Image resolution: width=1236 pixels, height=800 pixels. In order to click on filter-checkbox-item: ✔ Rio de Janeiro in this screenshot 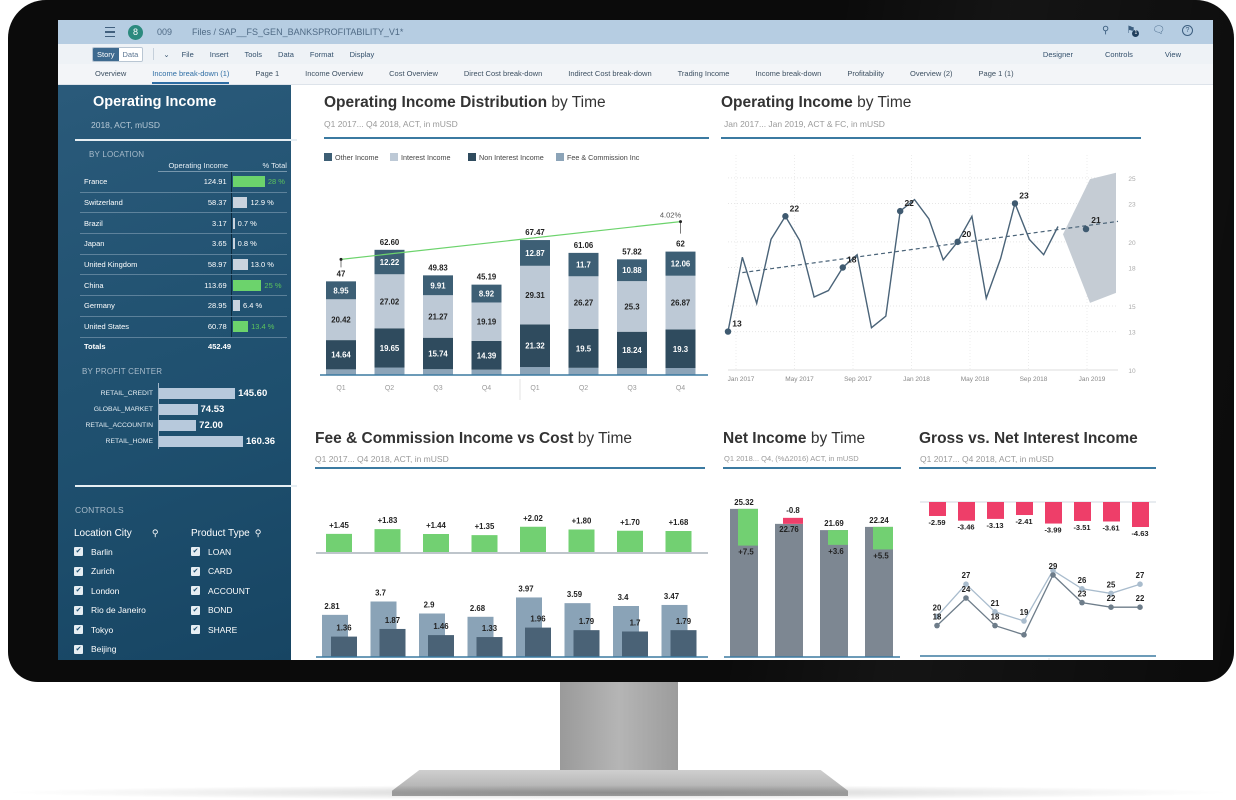, I will do `click(116, 611)`.